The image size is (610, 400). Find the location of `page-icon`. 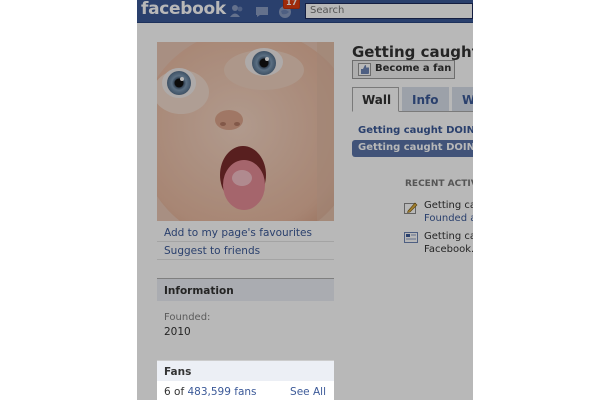

page-icon is located at coordinates (411, 236).